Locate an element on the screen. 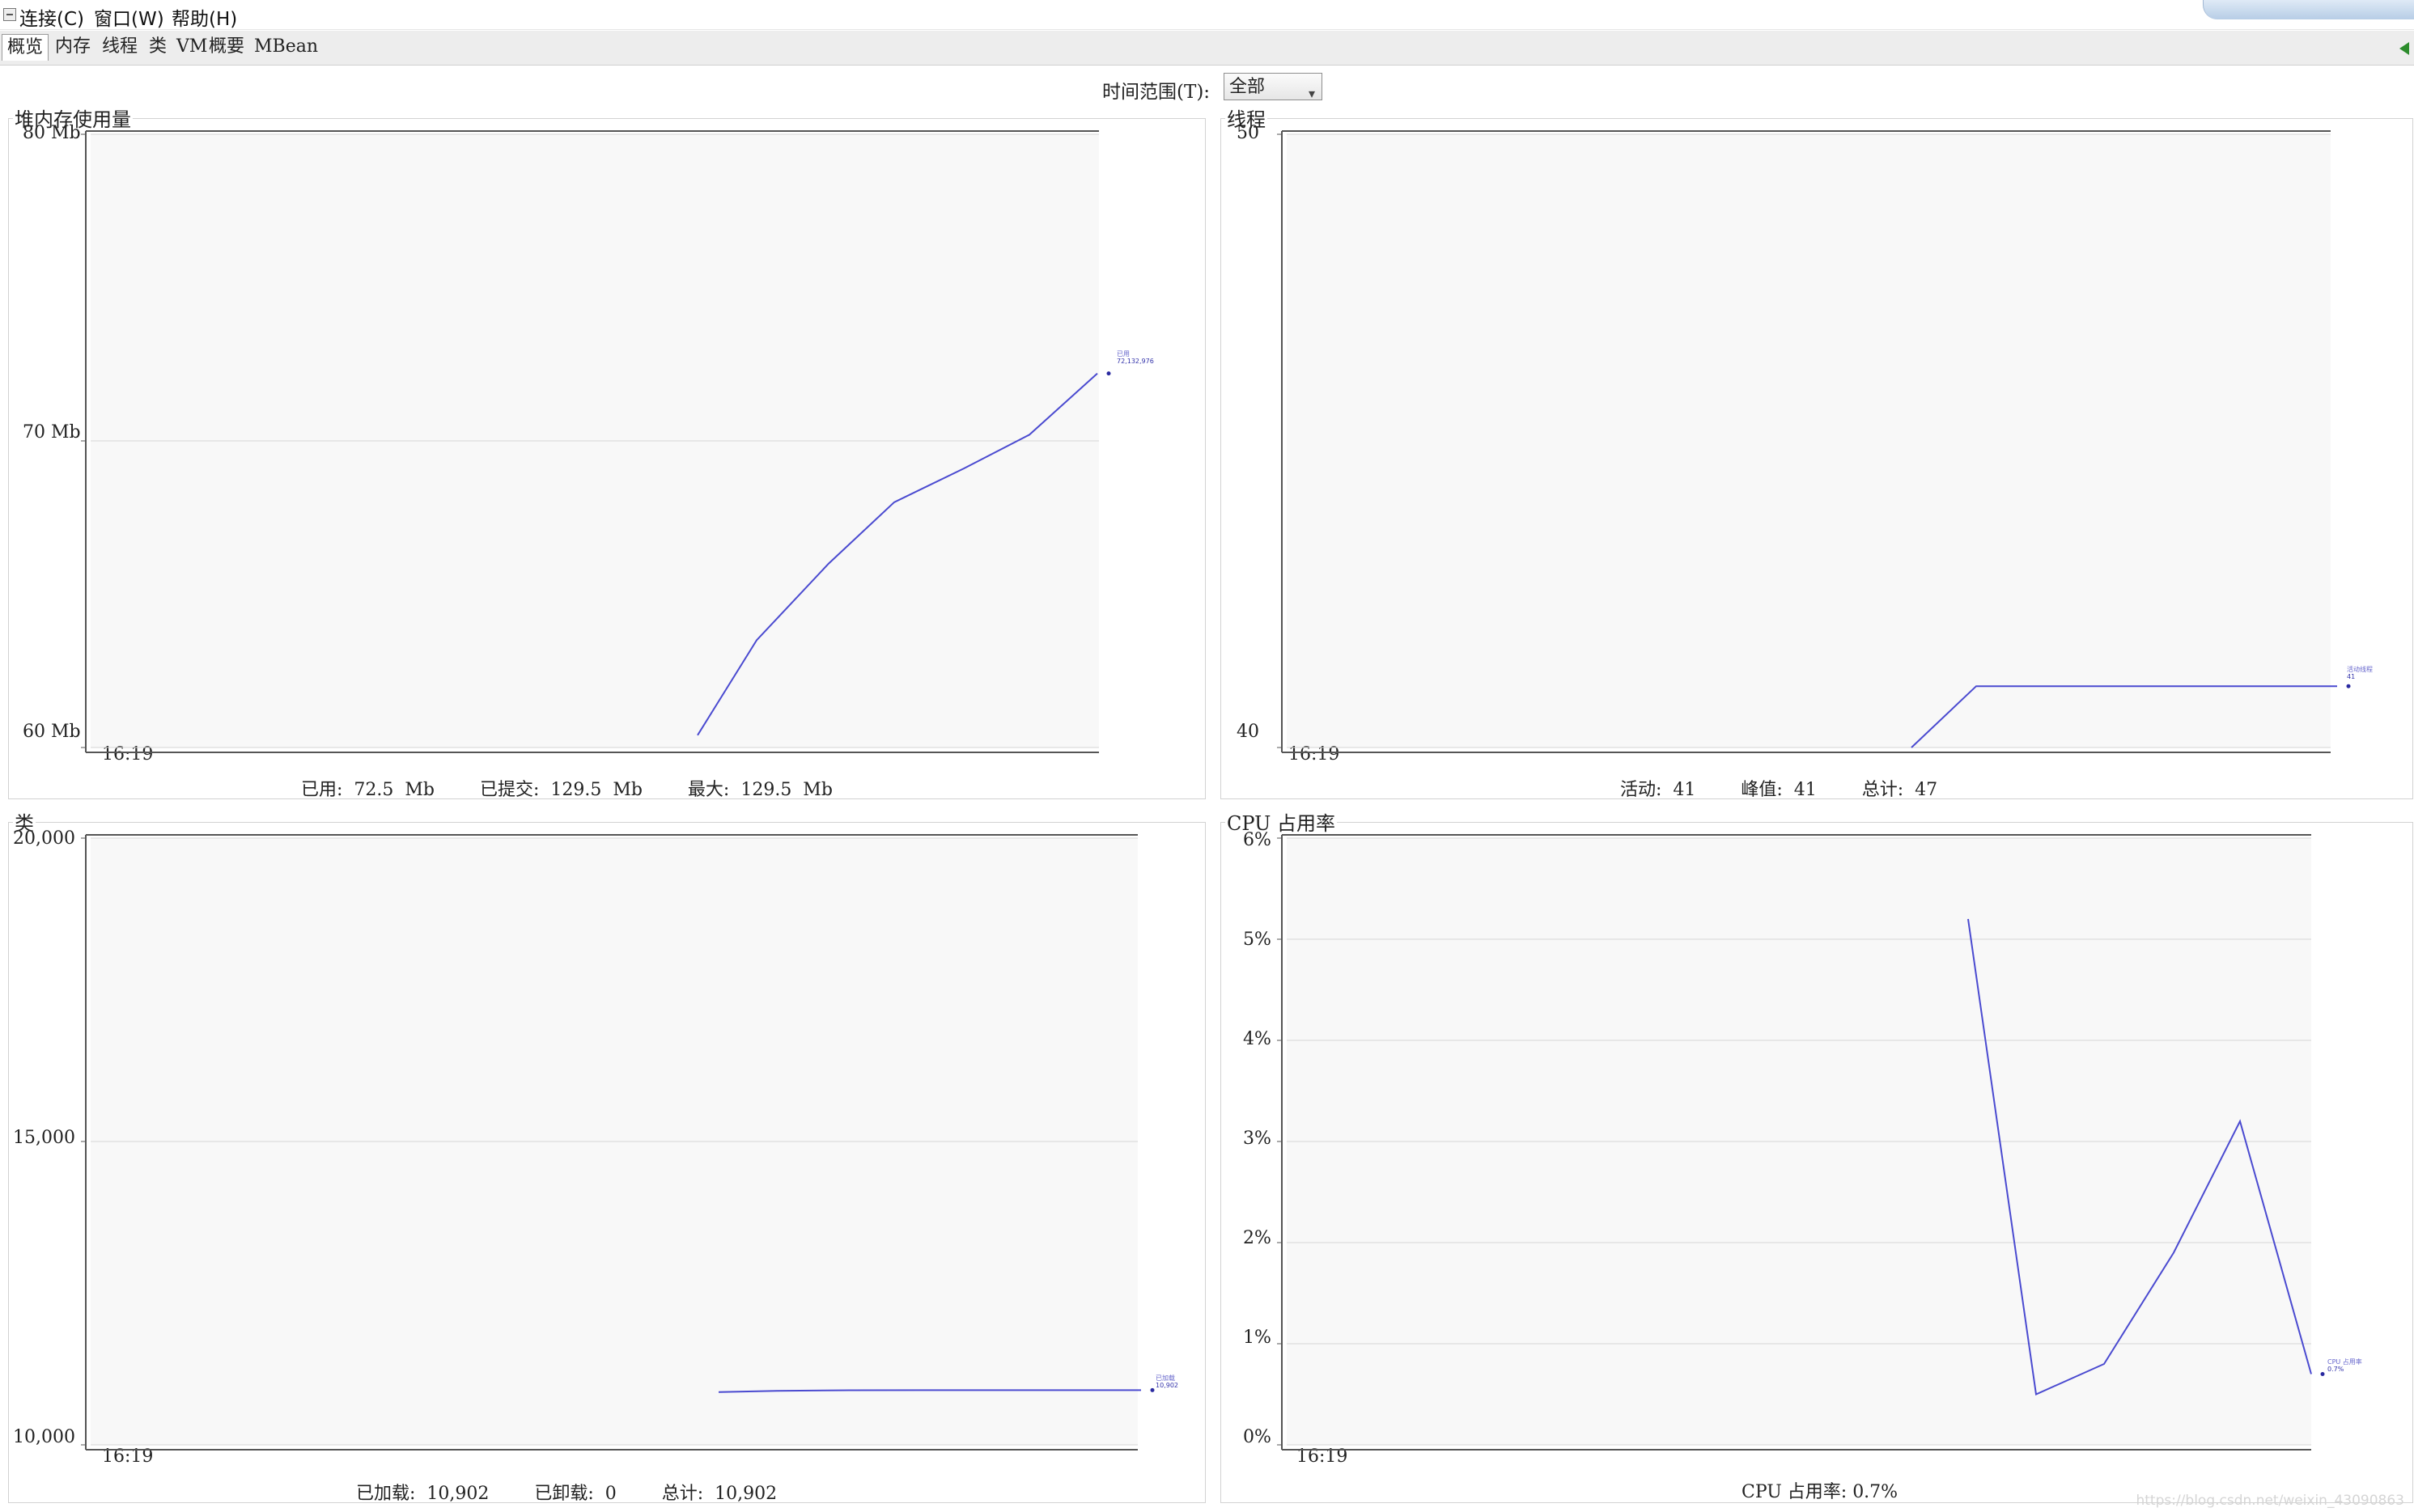  cpu-series-line is located at coordinates (2139, 1157).